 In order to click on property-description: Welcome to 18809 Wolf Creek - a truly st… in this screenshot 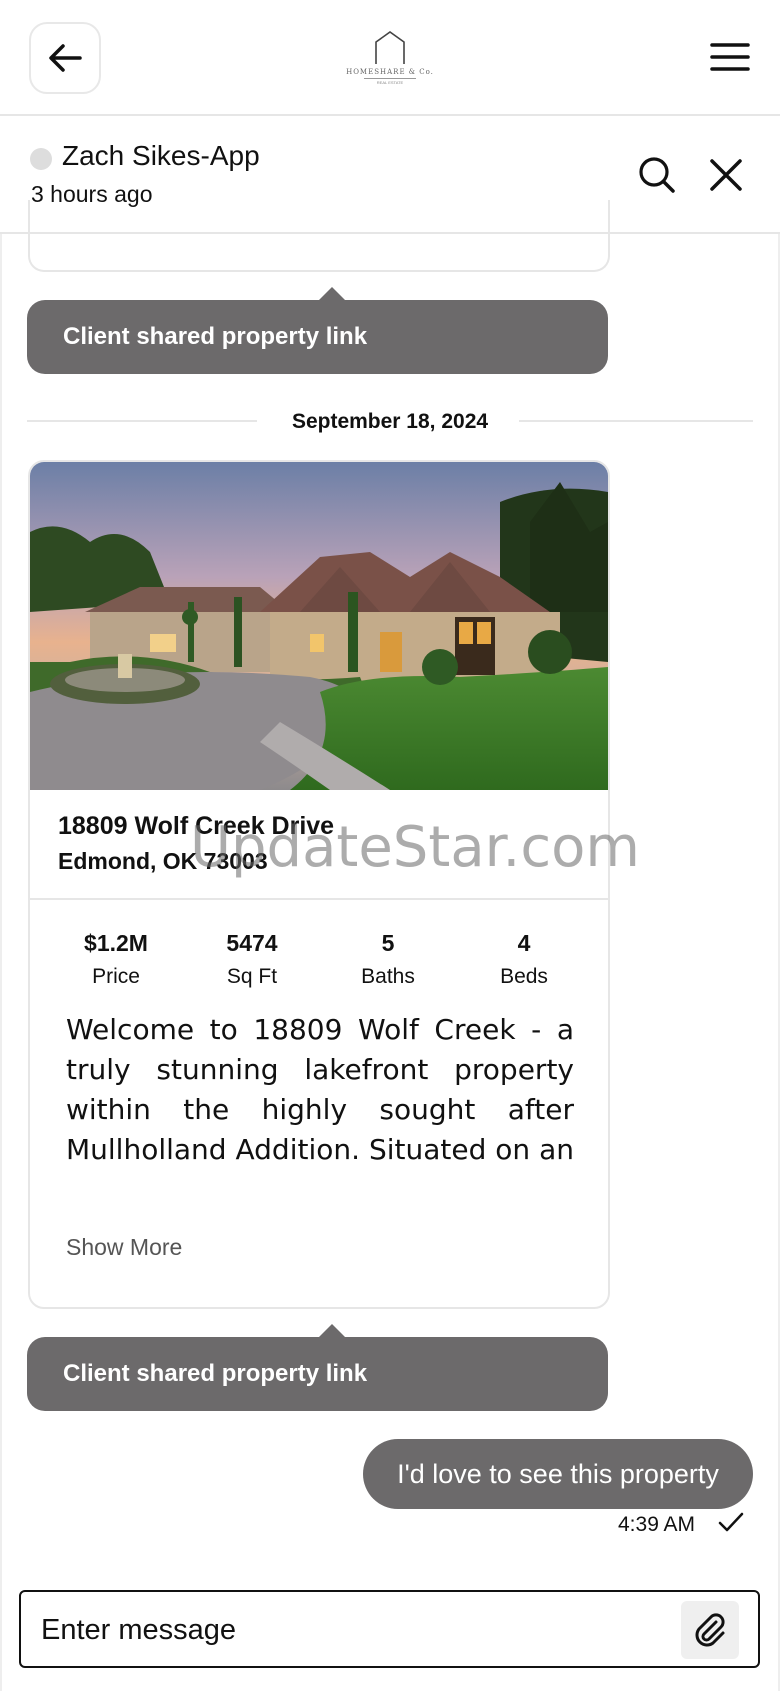, I will do `click(320, 1089)`.